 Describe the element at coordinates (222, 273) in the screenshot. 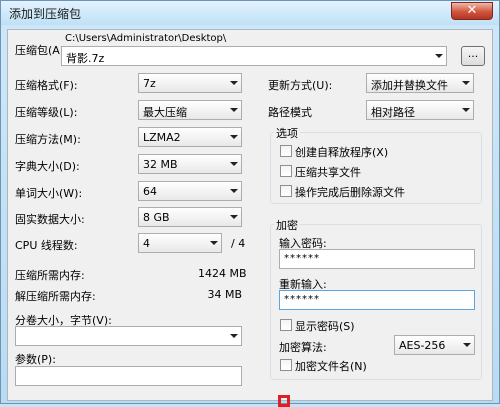

I see `mem-compress-value: 1424 MB` at that location.